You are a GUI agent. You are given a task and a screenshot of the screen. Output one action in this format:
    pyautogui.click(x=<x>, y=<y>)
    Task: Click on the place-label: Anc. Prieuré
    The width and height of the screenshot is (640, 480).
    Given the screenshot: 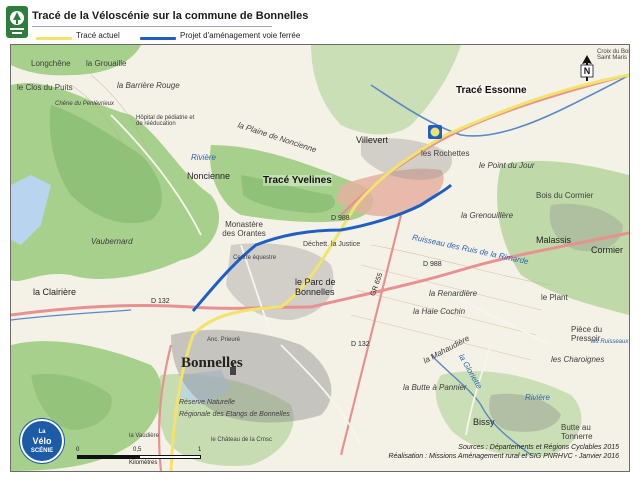 What is the action you would take?
    pyautogui.click(x=224, y=340)
    